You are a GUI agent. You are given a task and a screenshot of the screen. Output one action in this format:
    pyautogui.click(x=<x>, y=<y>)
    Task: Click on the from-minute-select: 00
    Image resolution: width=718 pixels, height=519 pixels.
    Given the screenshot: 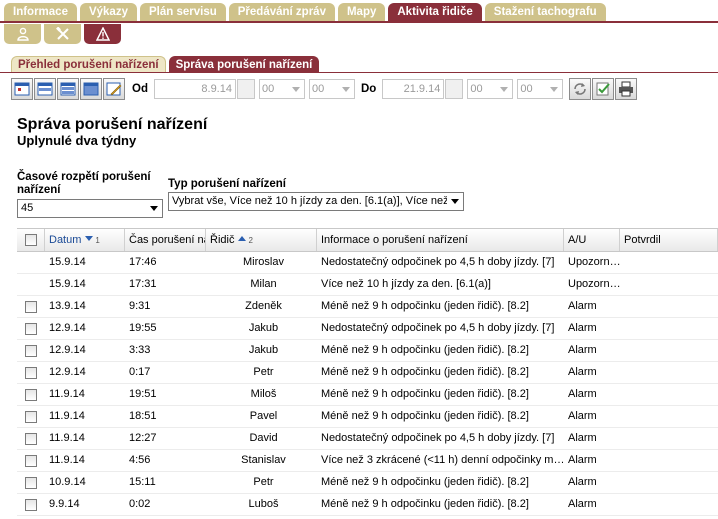 What is the action you would take?
    pyautogui.click(x=331, y=89)
    